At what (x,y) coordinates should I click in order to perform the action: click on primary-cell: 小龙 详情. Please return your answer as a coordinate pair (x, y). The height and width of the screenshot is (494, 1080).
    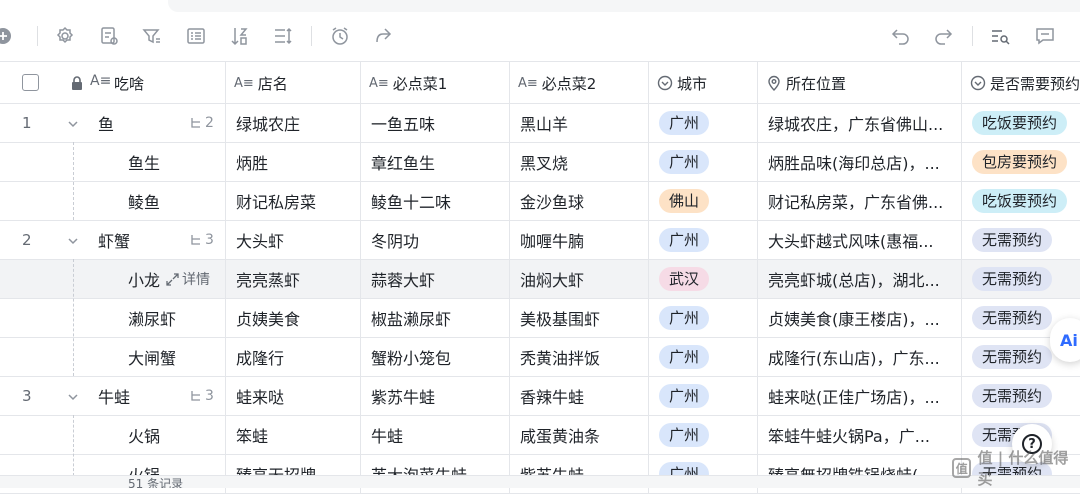
    Looking at the image, I should click on (113, 279).